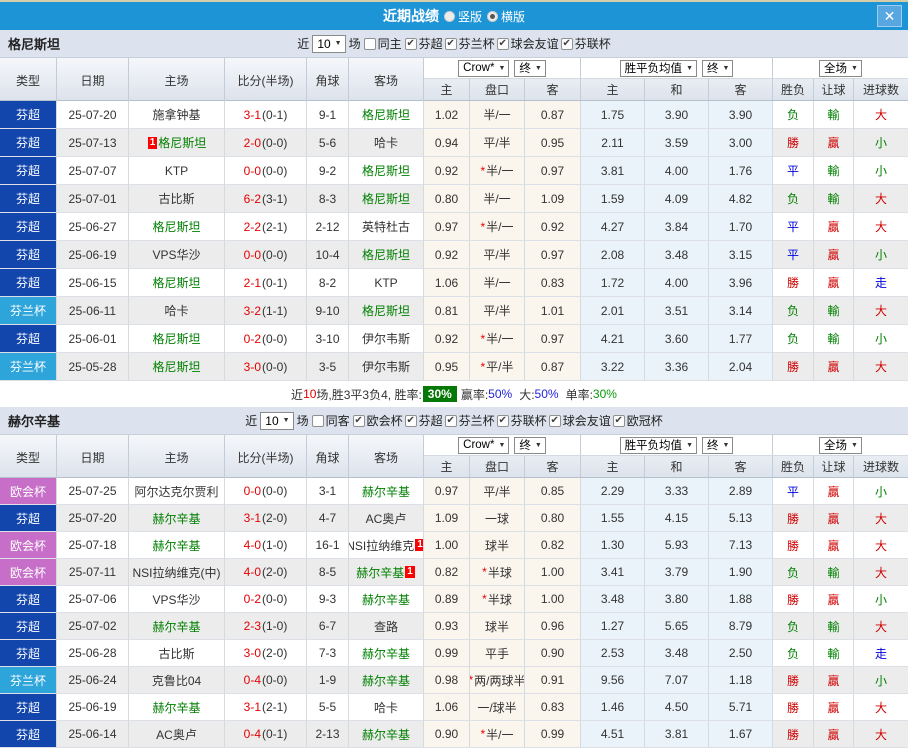 The height and width of the screenshot is (754, 908). I want to click on odds-home: 0.99, so click(447, 653).